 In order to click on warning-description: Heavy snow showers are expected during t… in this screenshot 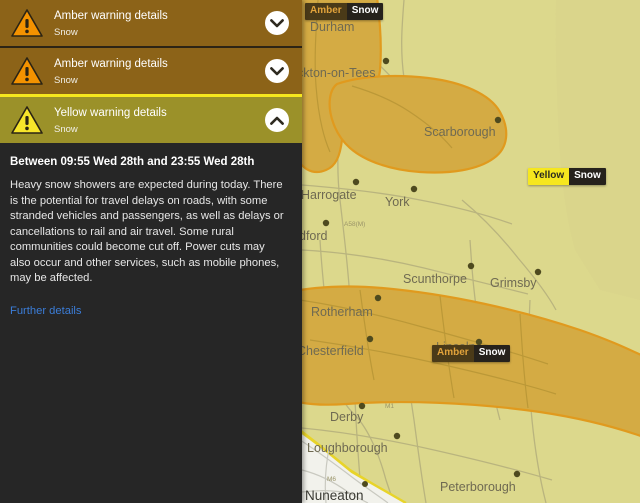, I will do `click(147, 231)`.